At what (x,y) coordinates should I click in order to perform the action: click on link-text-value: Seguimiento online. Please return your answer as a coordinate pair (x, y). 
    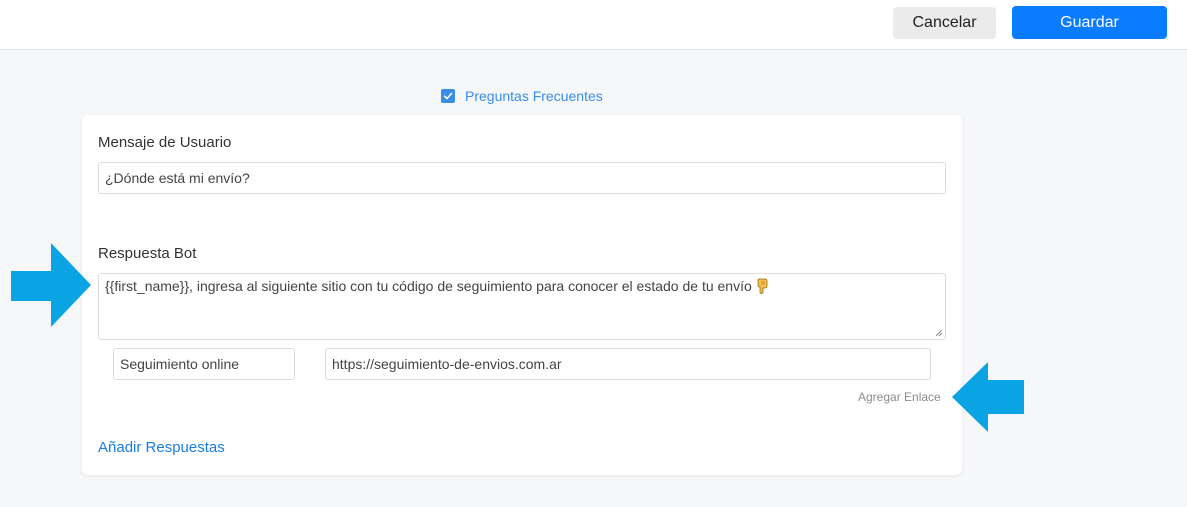
    Looking at the image, I should click on (180, 364).